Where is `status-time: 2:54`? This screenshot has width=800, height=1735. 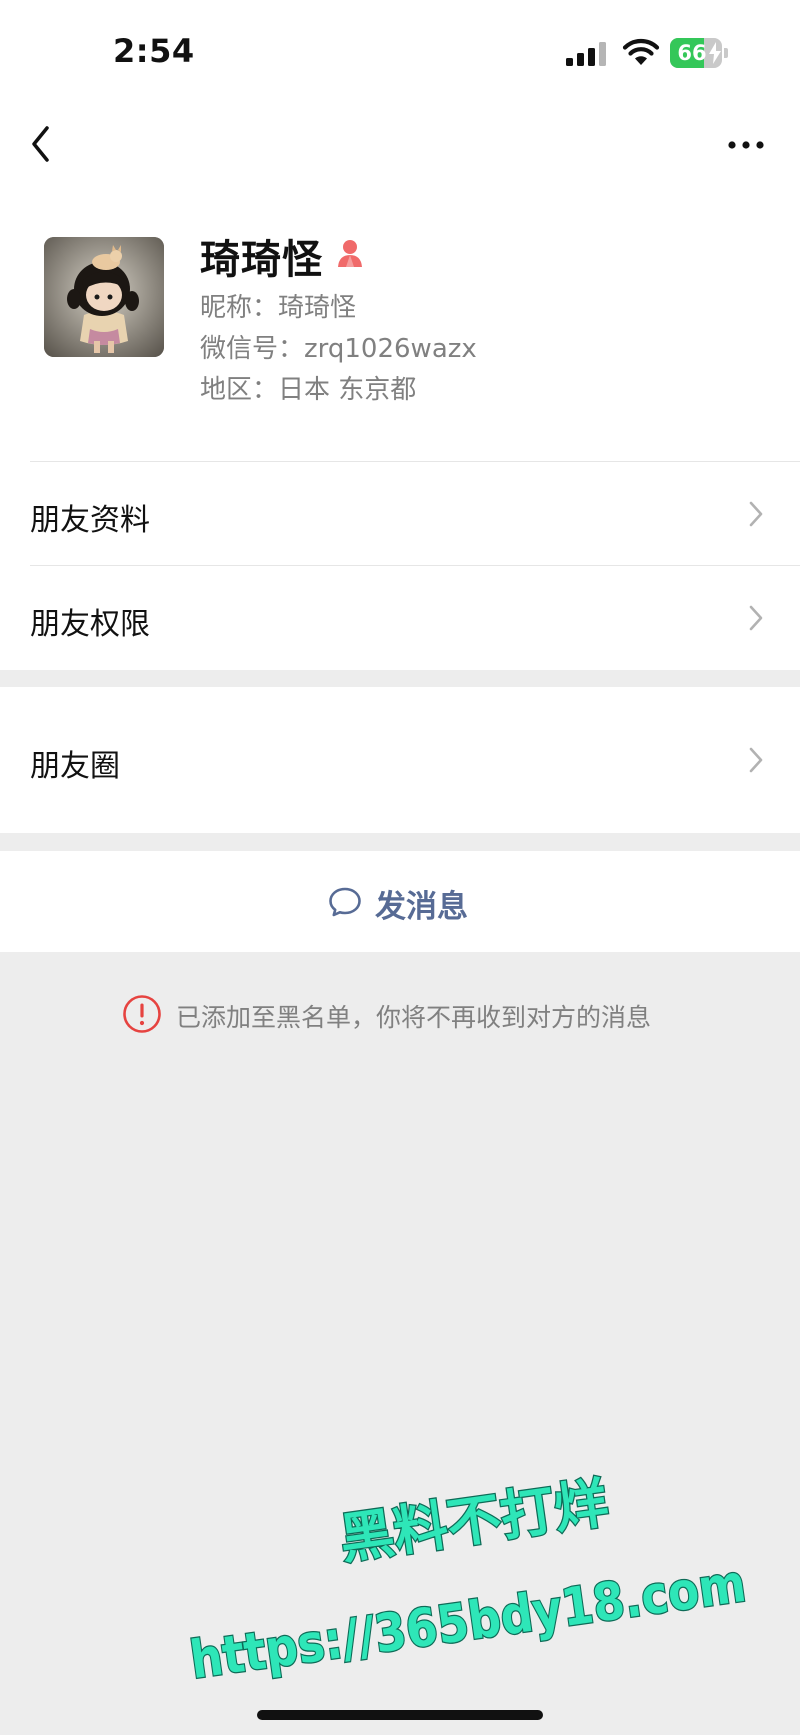
status-time: 2:54 is located at coordinates (154, 51).